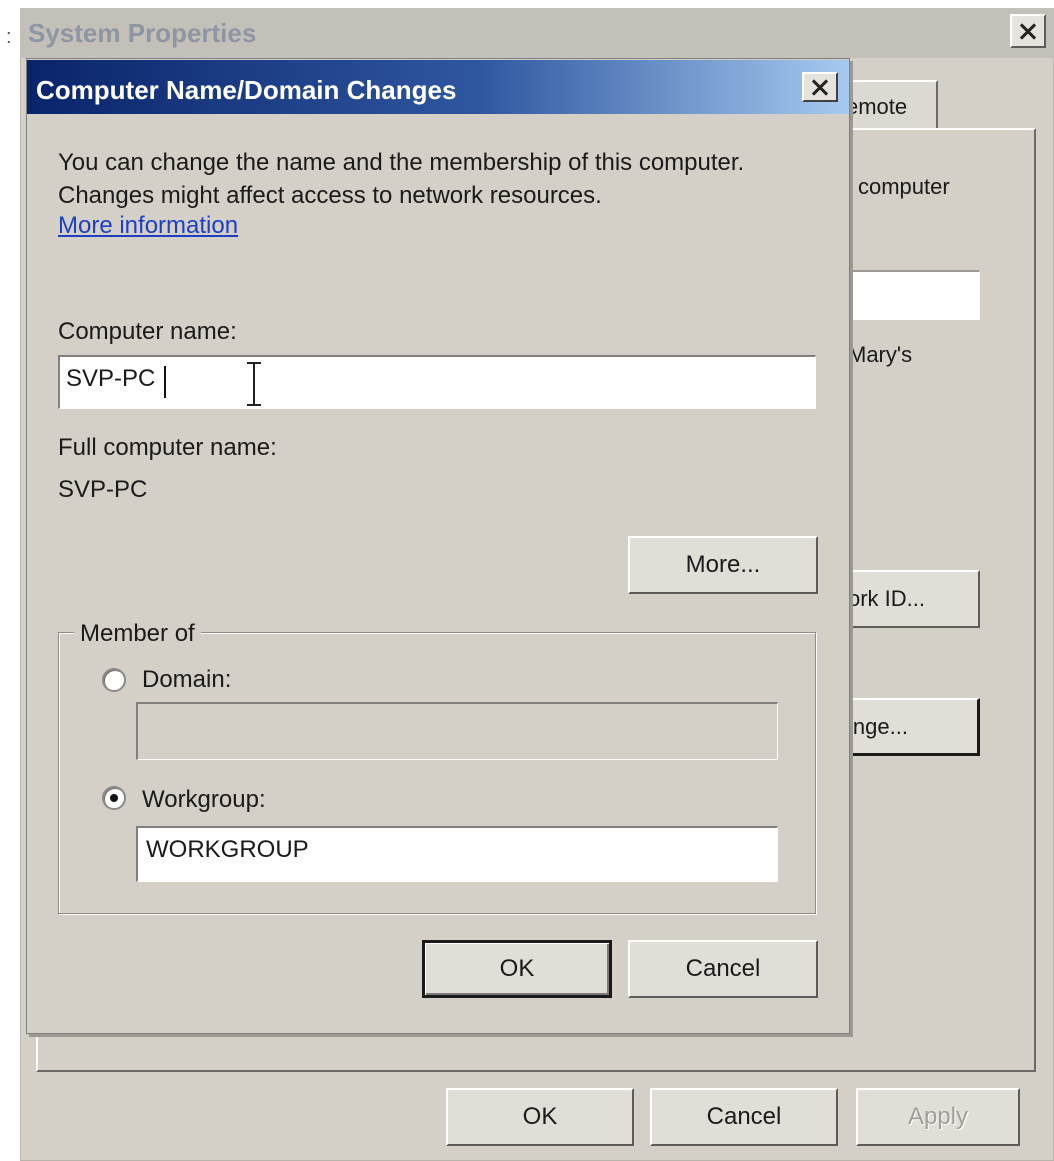 This screenshot has height=1161, width=1054. I want to click on system-properties-description-fragment: computer, so click(904, 186).